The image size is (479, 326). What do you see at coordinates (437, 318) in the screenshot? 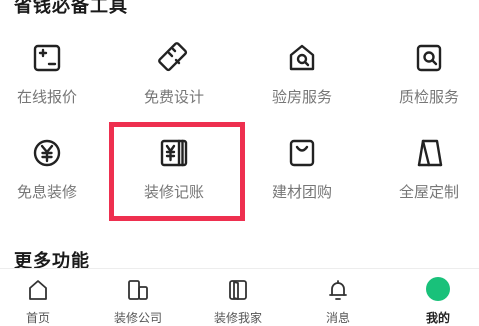
I see `tab-label: 我的` at bounding box center [437, 318].